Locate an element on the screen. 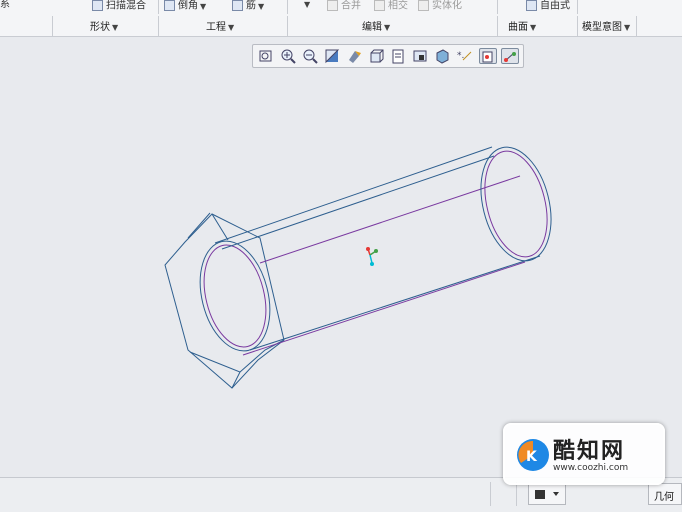 The image size is (682, 512). spin-center-button is located at coordinates (488, 56).